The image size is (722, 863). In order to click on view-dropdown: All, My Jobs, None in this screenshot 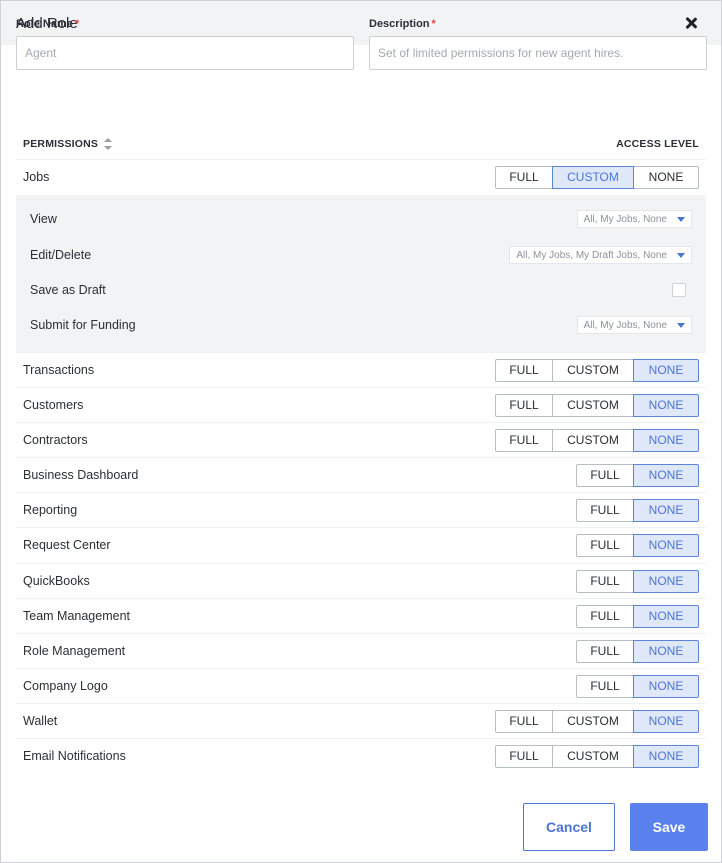, I will do `click(634, 219)`.